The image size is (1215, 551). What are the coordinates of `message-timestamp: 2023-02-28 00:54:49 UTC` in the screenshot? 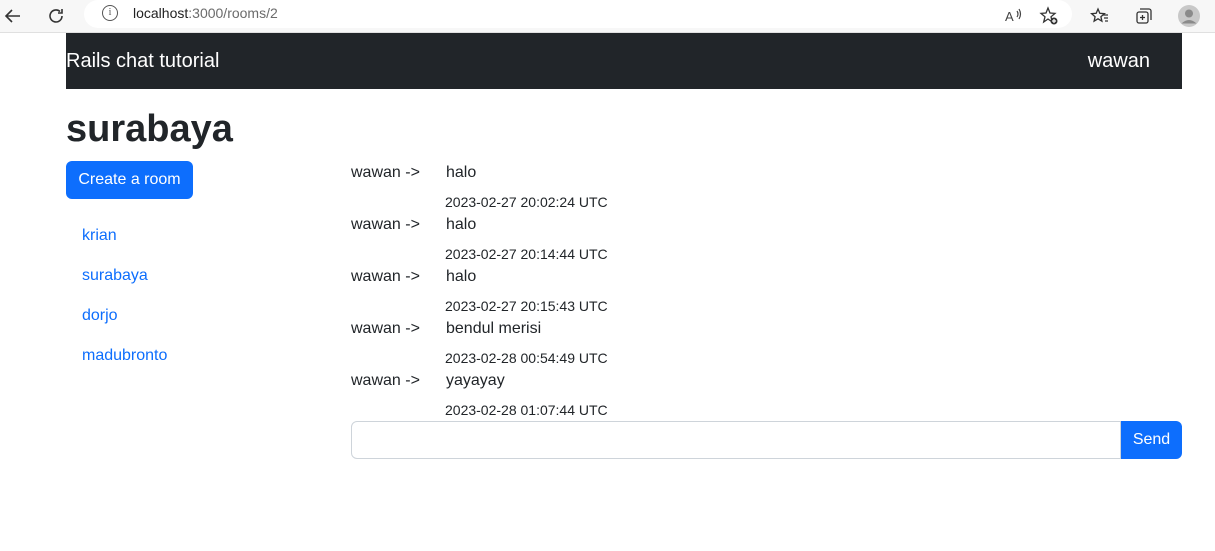 It's located at (526, 358).